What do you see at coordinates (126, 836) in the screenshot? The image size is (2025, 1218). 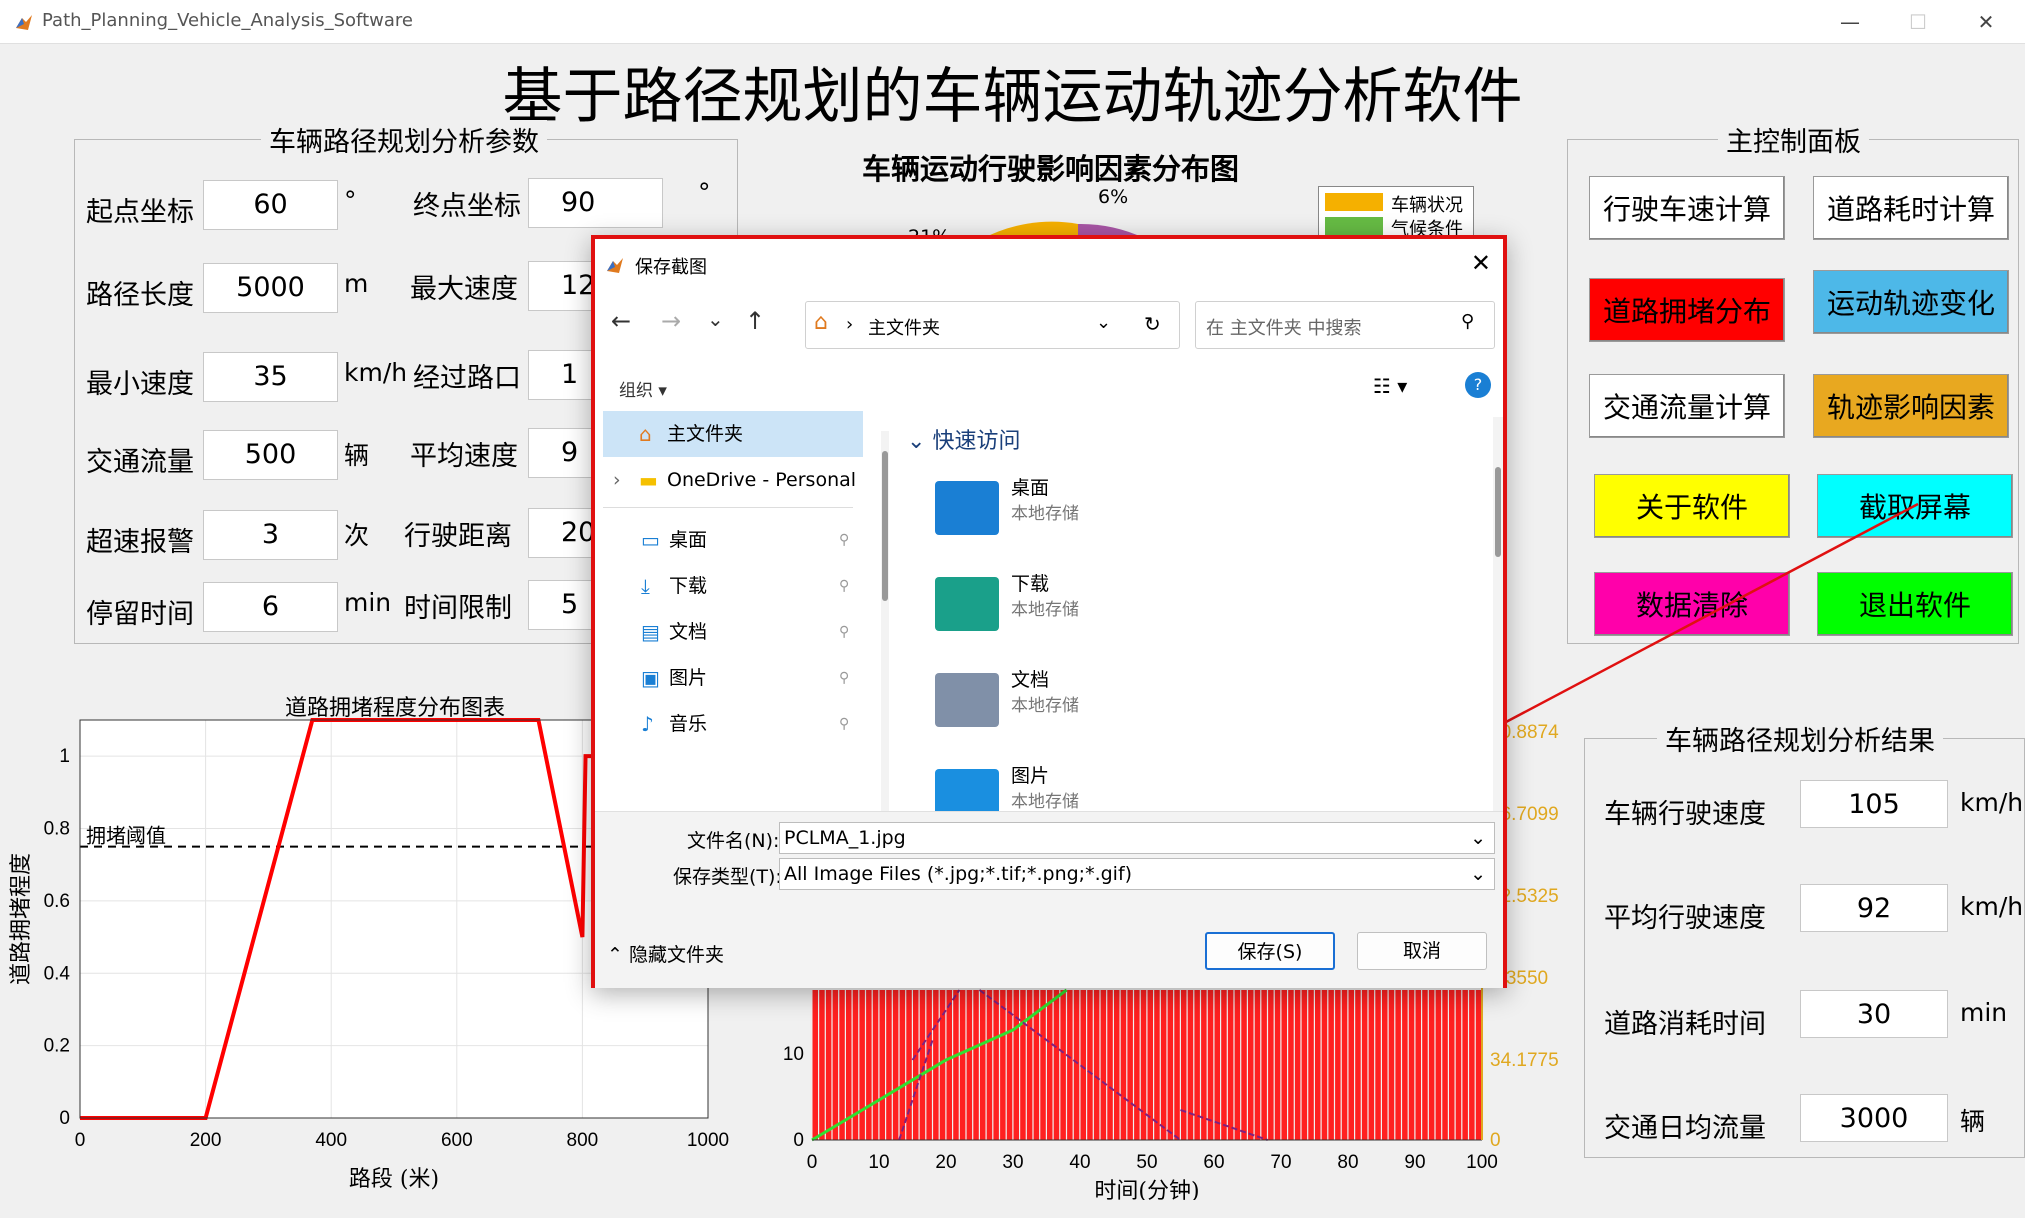 I see `threshold-label: 拥堵阈值` at bounding box center [126, 836].